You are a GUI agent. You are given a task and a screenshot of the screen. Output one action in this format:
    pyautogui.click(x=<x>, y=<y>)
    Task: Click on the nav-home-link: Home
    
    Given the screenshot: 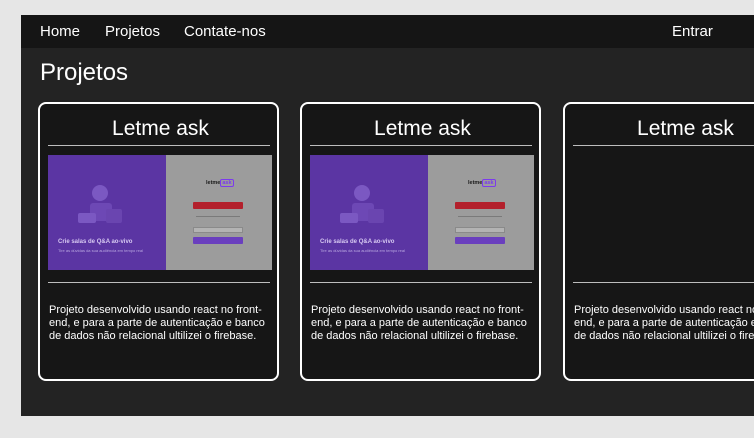 What is the action you would take?
    pyautogui.click(x=60, y=32)
    